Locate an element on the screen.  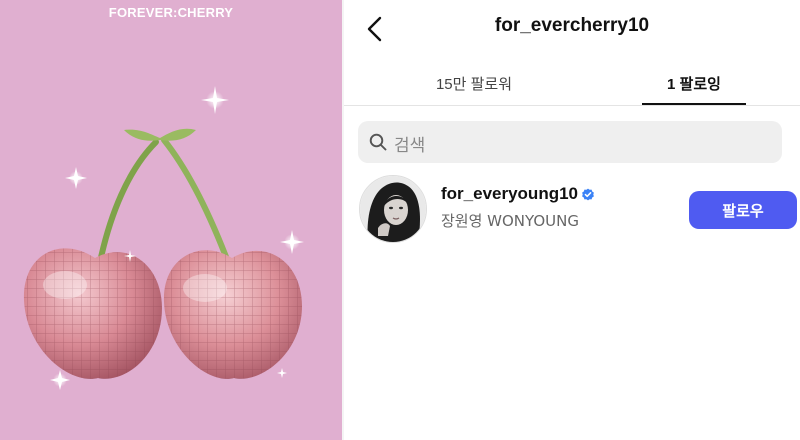
chevron-left-icon is located at coordinates (374, 29).